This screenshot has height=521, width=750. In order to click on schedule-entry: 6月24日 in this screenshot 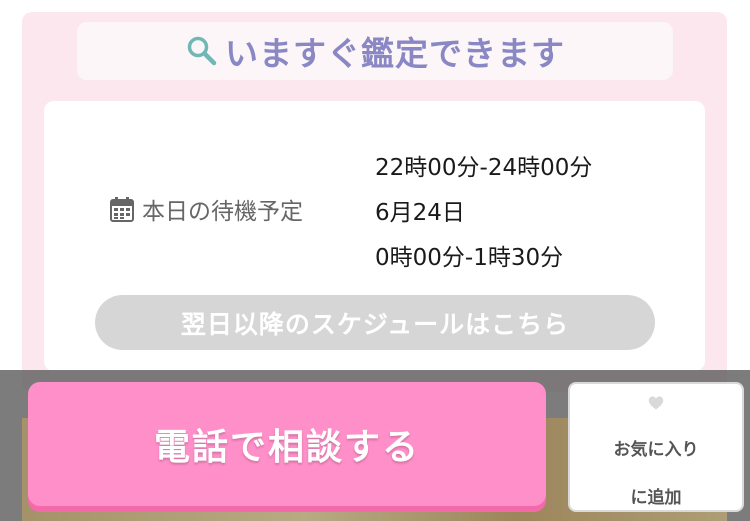, I will do `click(420, 213)`.